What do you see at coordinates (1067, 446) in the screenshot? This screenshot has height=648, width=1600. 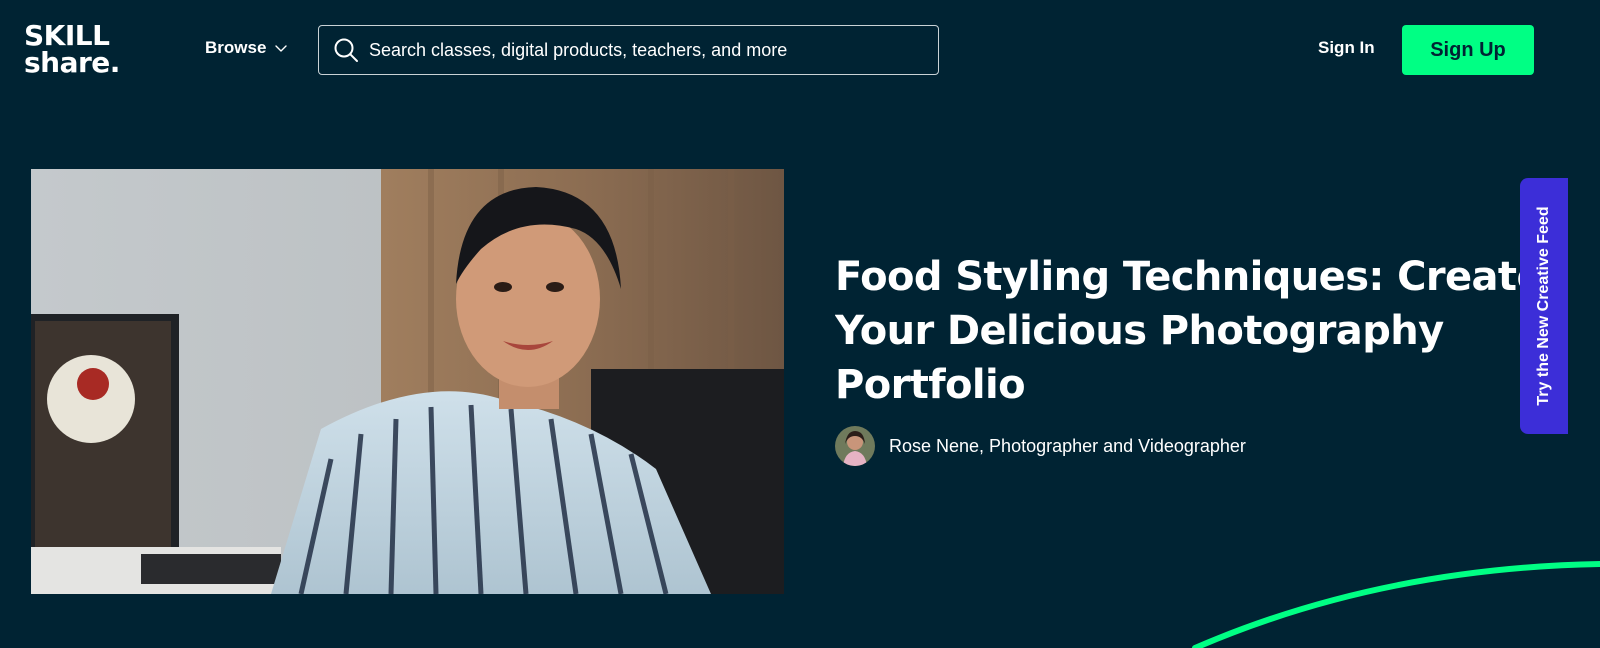 I see `teacher-name: Rose Nene, Photographer and Videographer` at bounding box center [1067, 446].